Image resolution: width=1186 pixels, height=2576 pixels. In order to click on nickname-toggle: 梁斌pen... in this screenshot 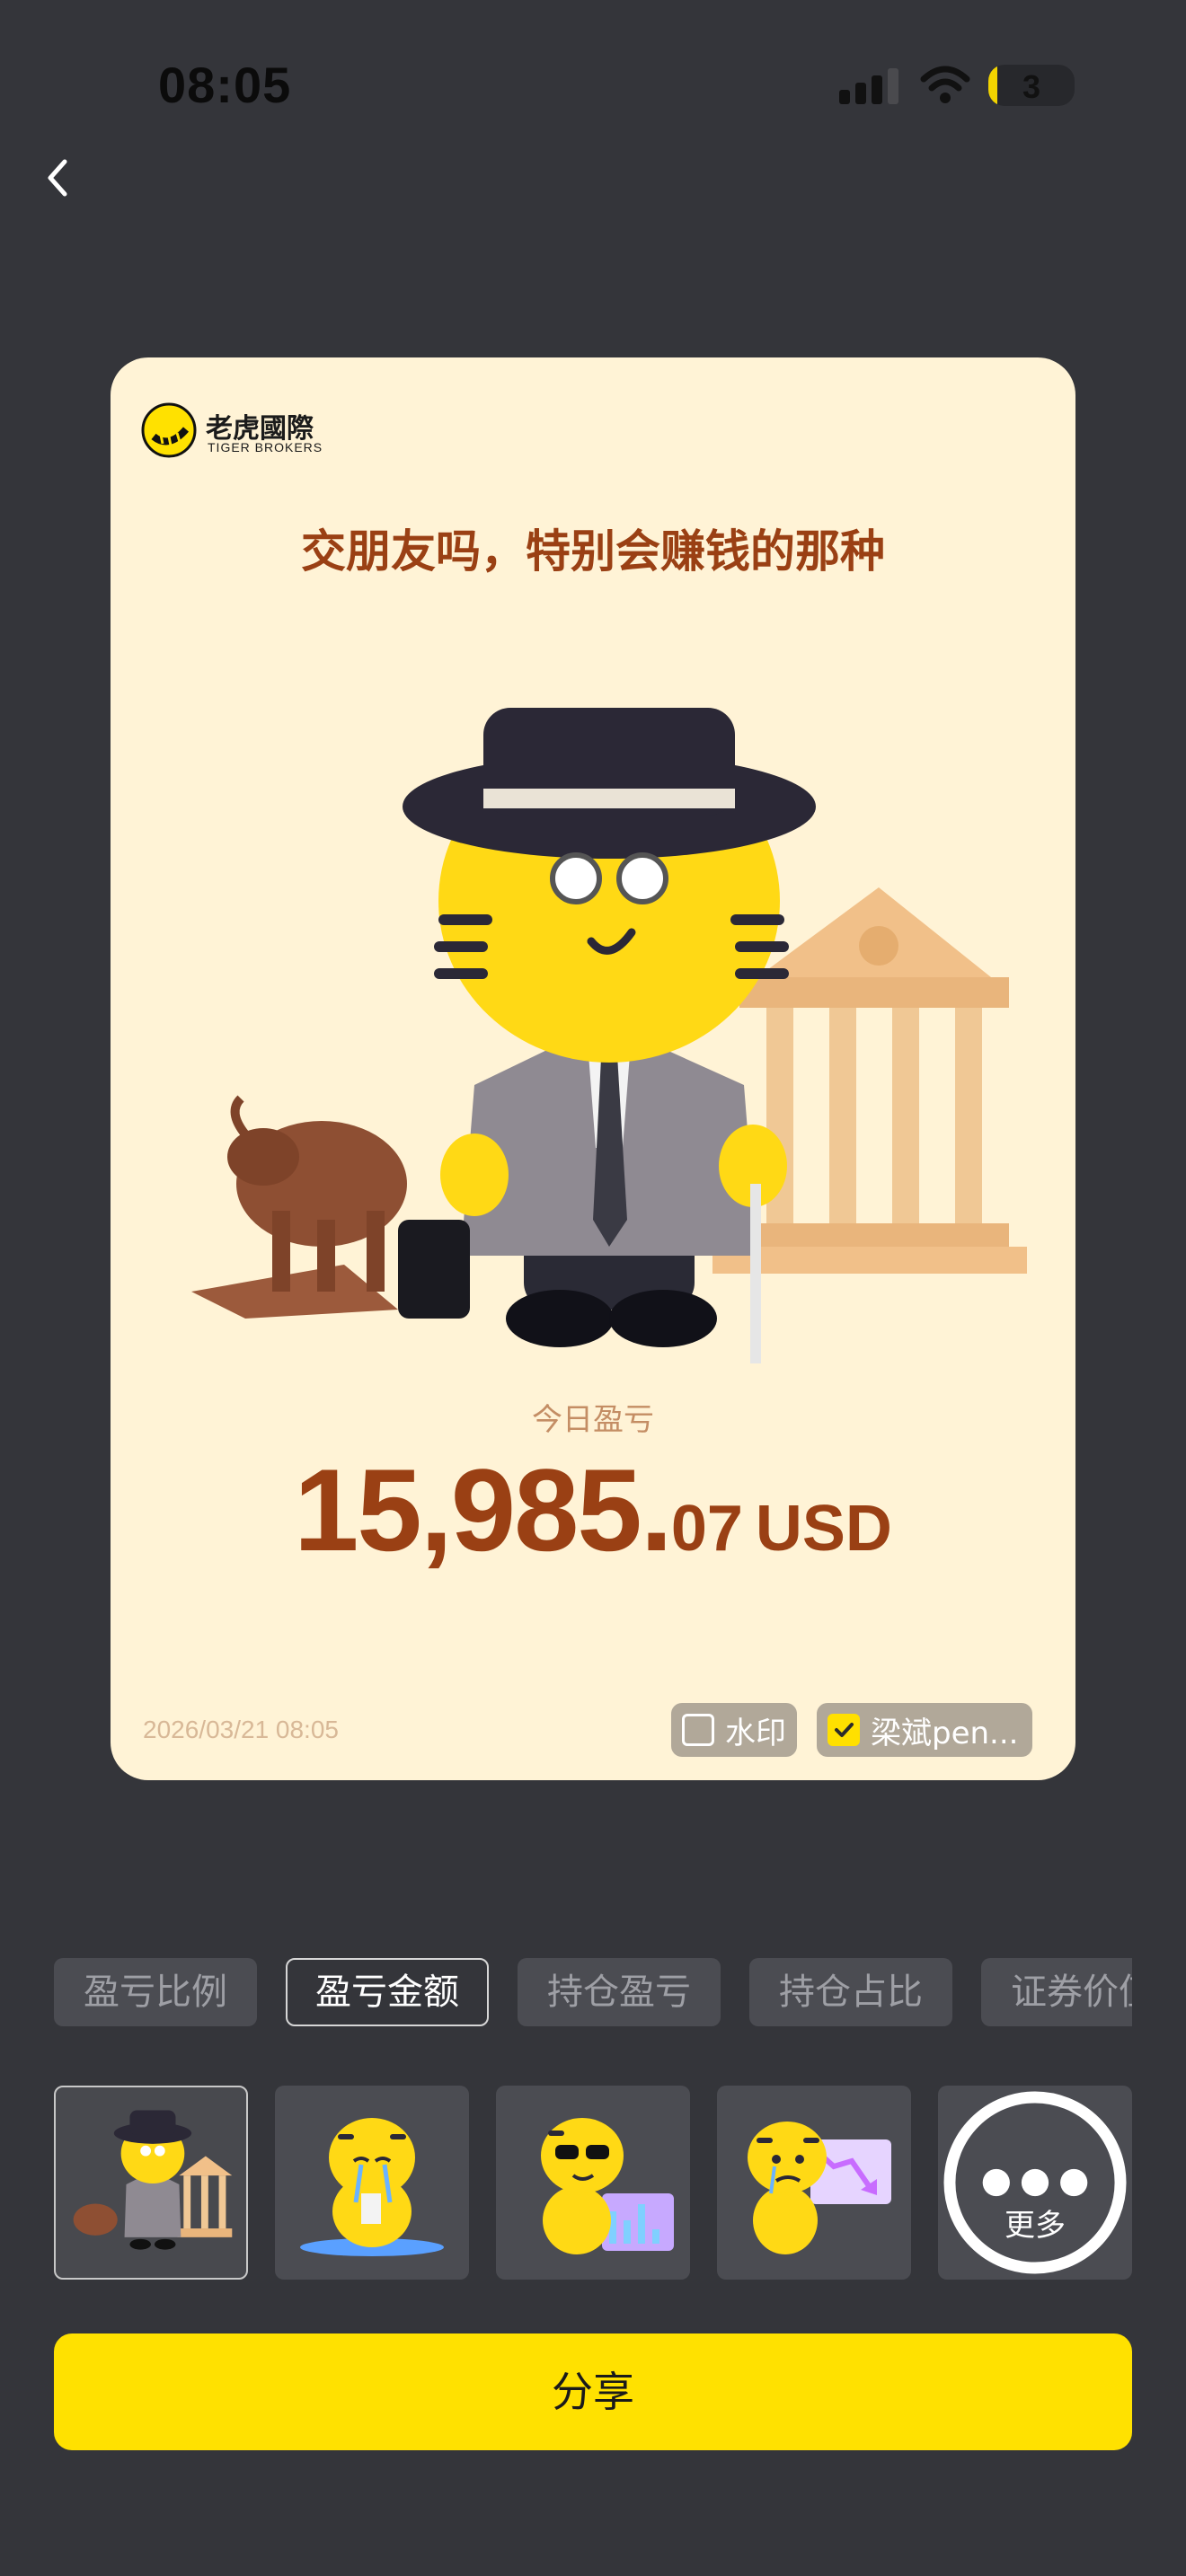, I will do `click(924, 1730)`.